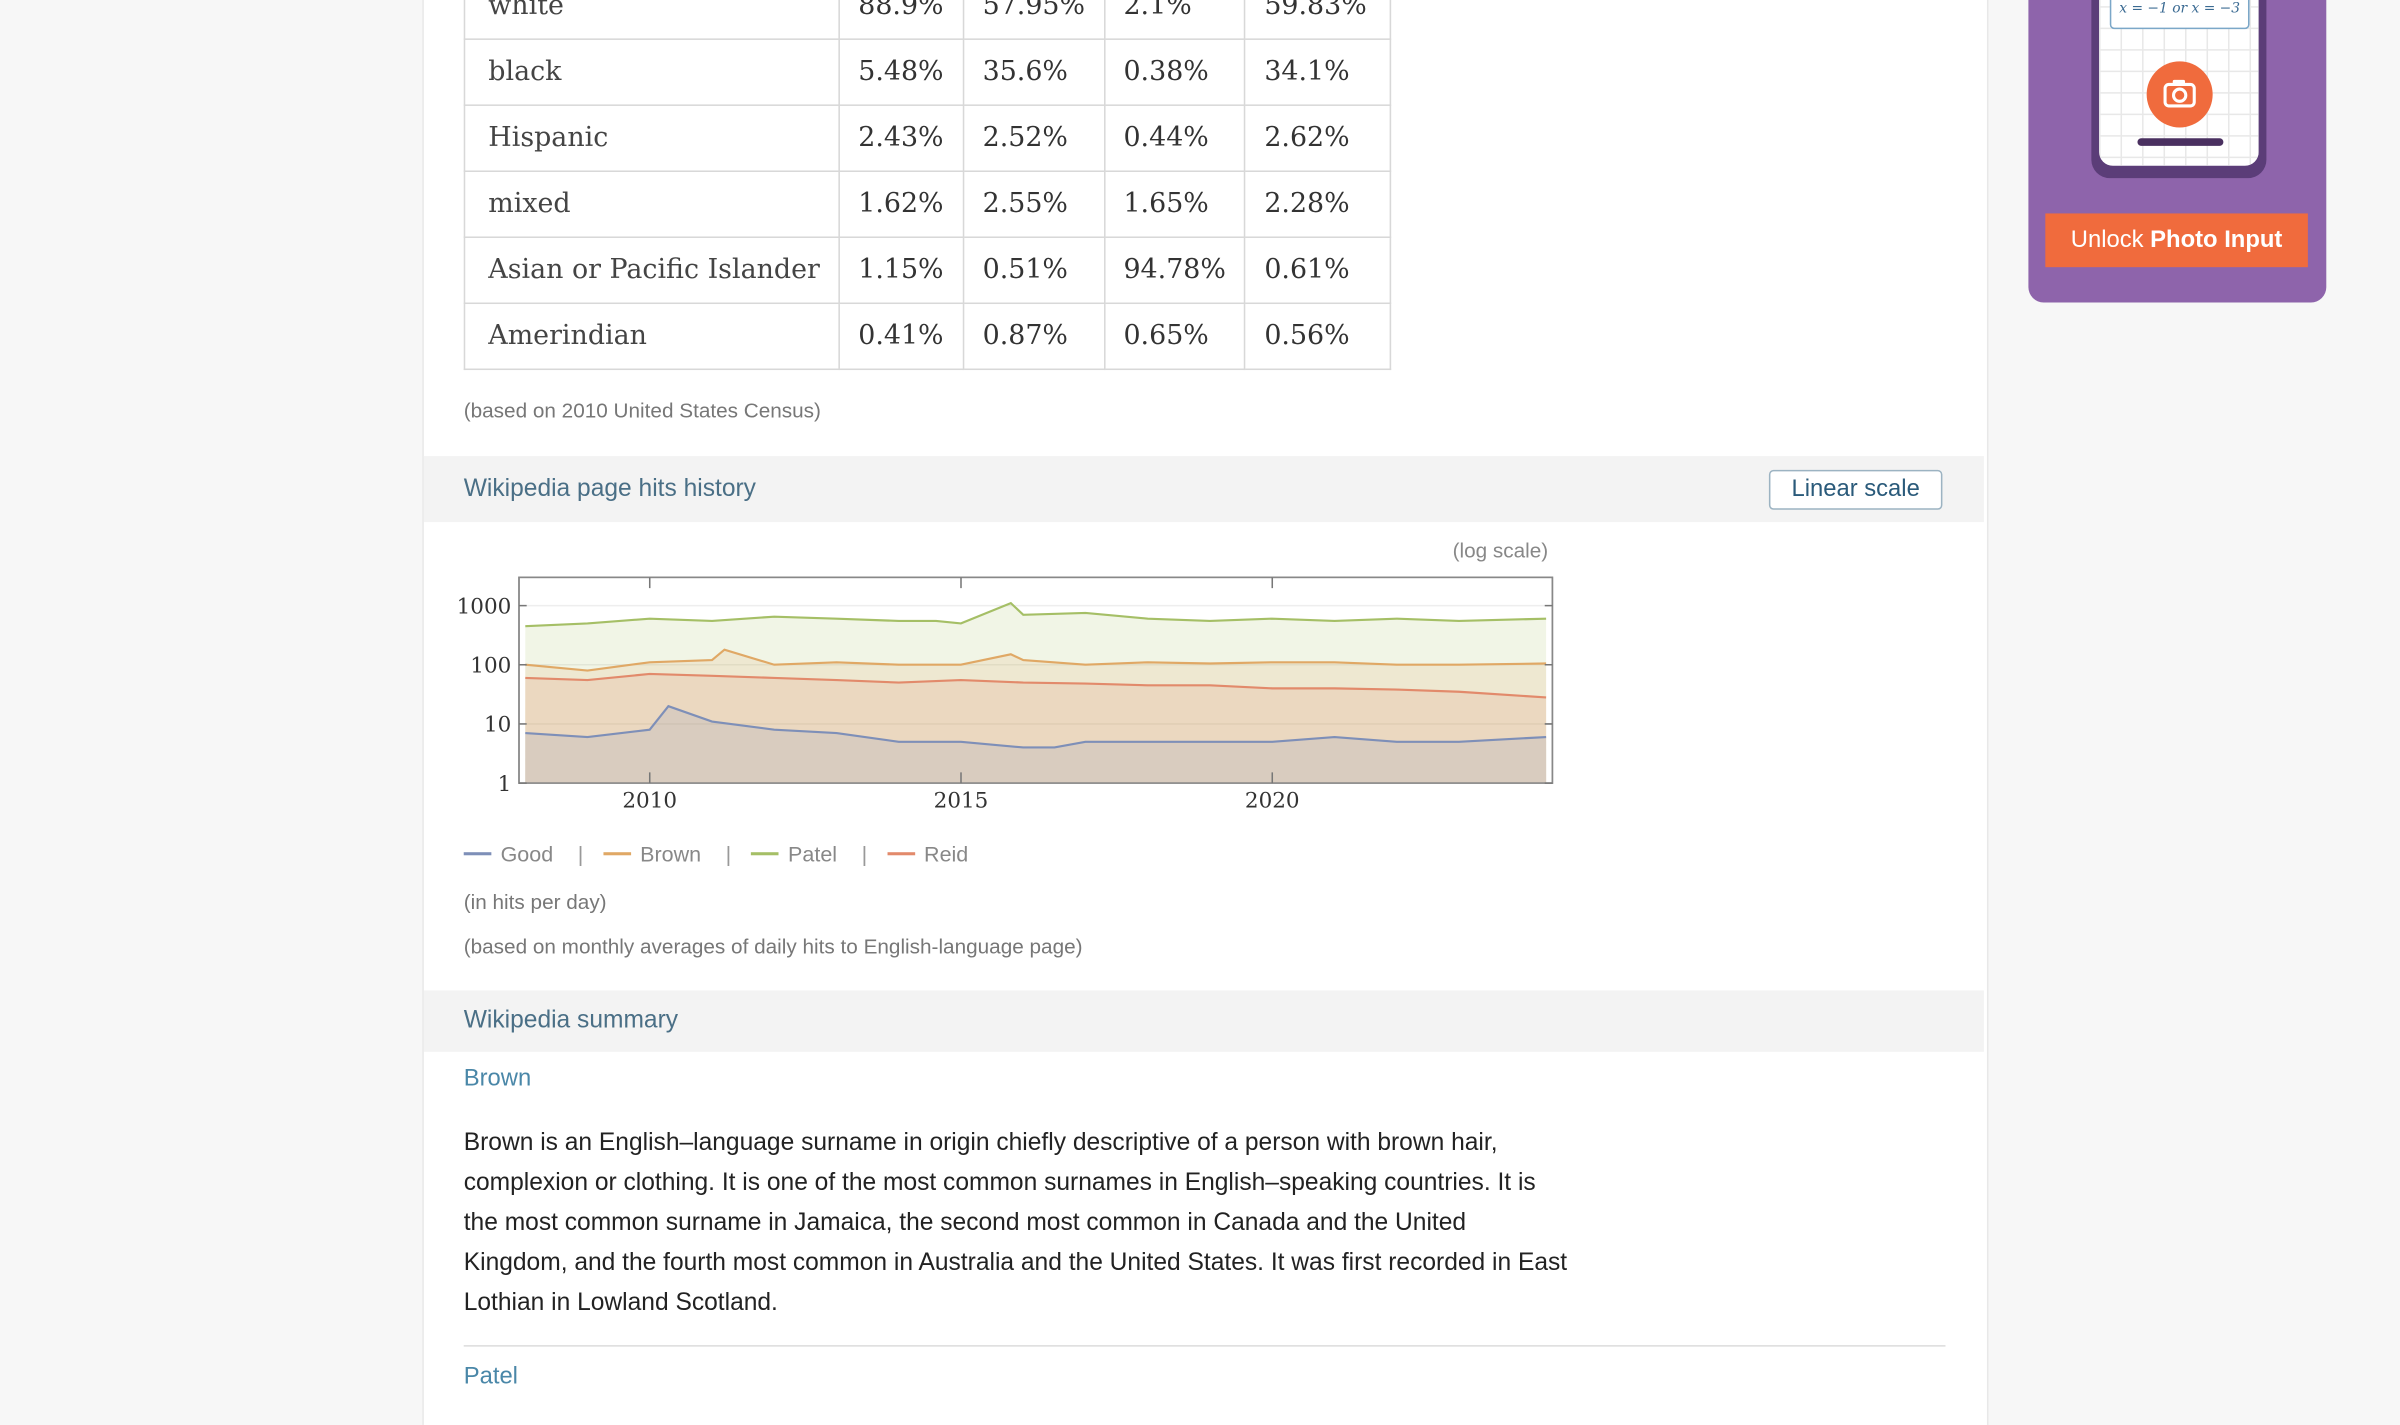 Image resolution: width=2400 pixels, height=1425 pixels. Describe the element at coordinates (1174, 138) in the screenshot. I see `table-cell: 0.44%` at that location.